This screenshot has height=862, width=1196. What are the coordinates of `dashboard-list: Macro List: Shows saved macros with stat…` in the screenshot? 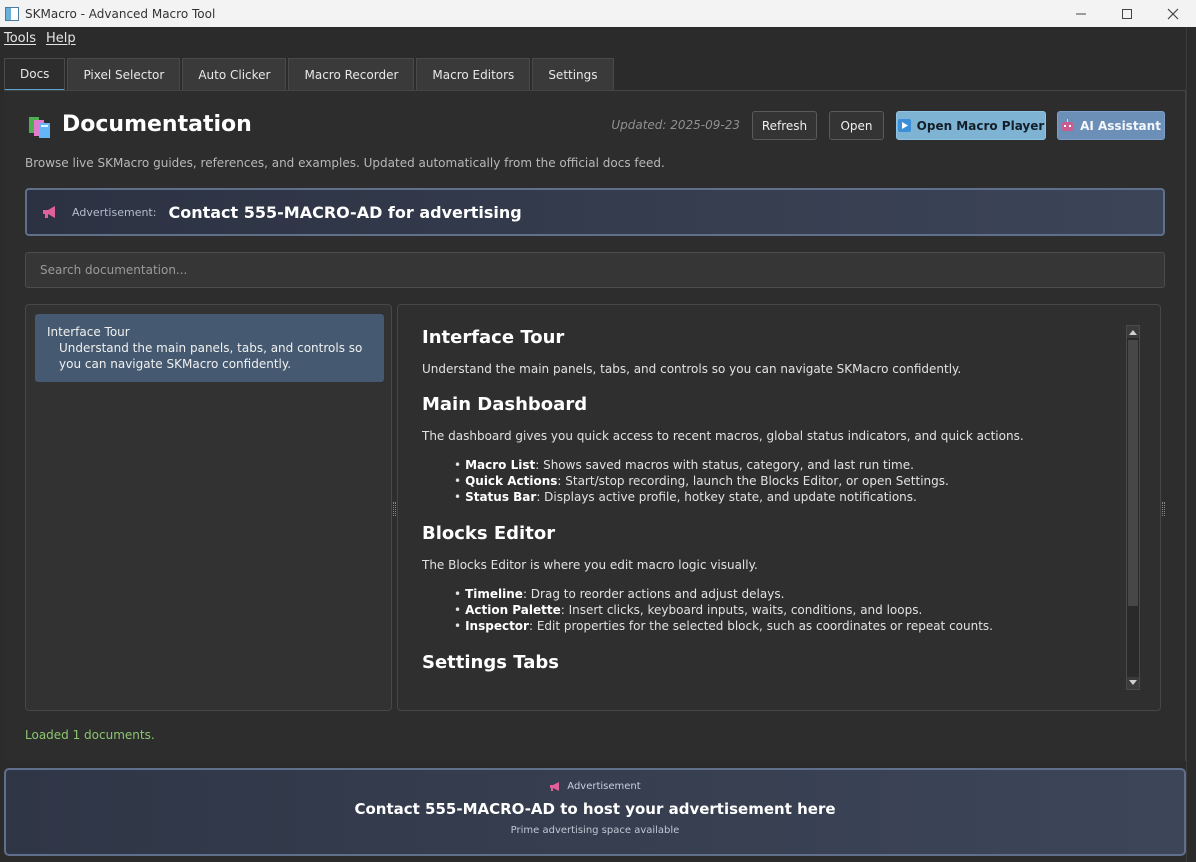 It's located at (788, 481).